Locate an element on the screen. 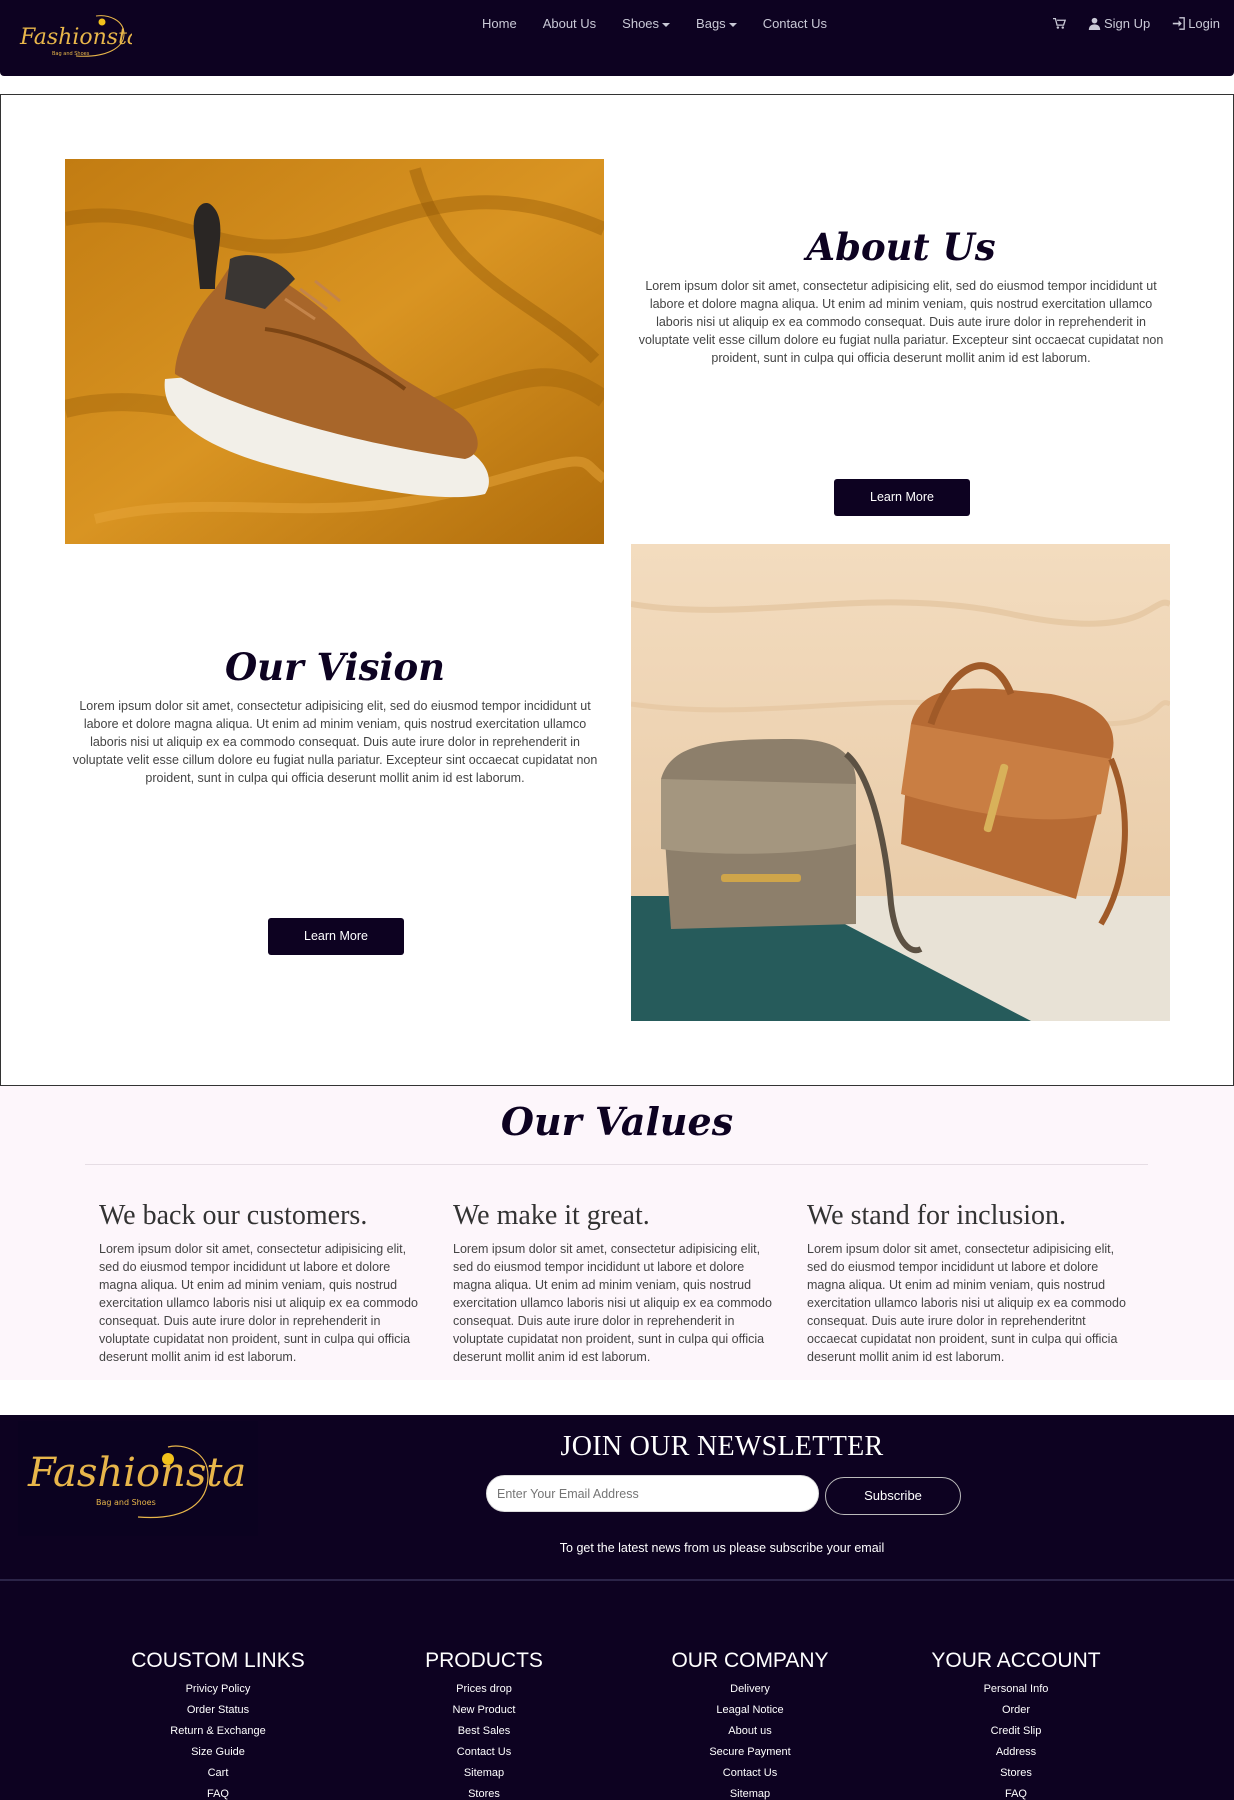  cart-icon is located at coordinates (1059, 23).